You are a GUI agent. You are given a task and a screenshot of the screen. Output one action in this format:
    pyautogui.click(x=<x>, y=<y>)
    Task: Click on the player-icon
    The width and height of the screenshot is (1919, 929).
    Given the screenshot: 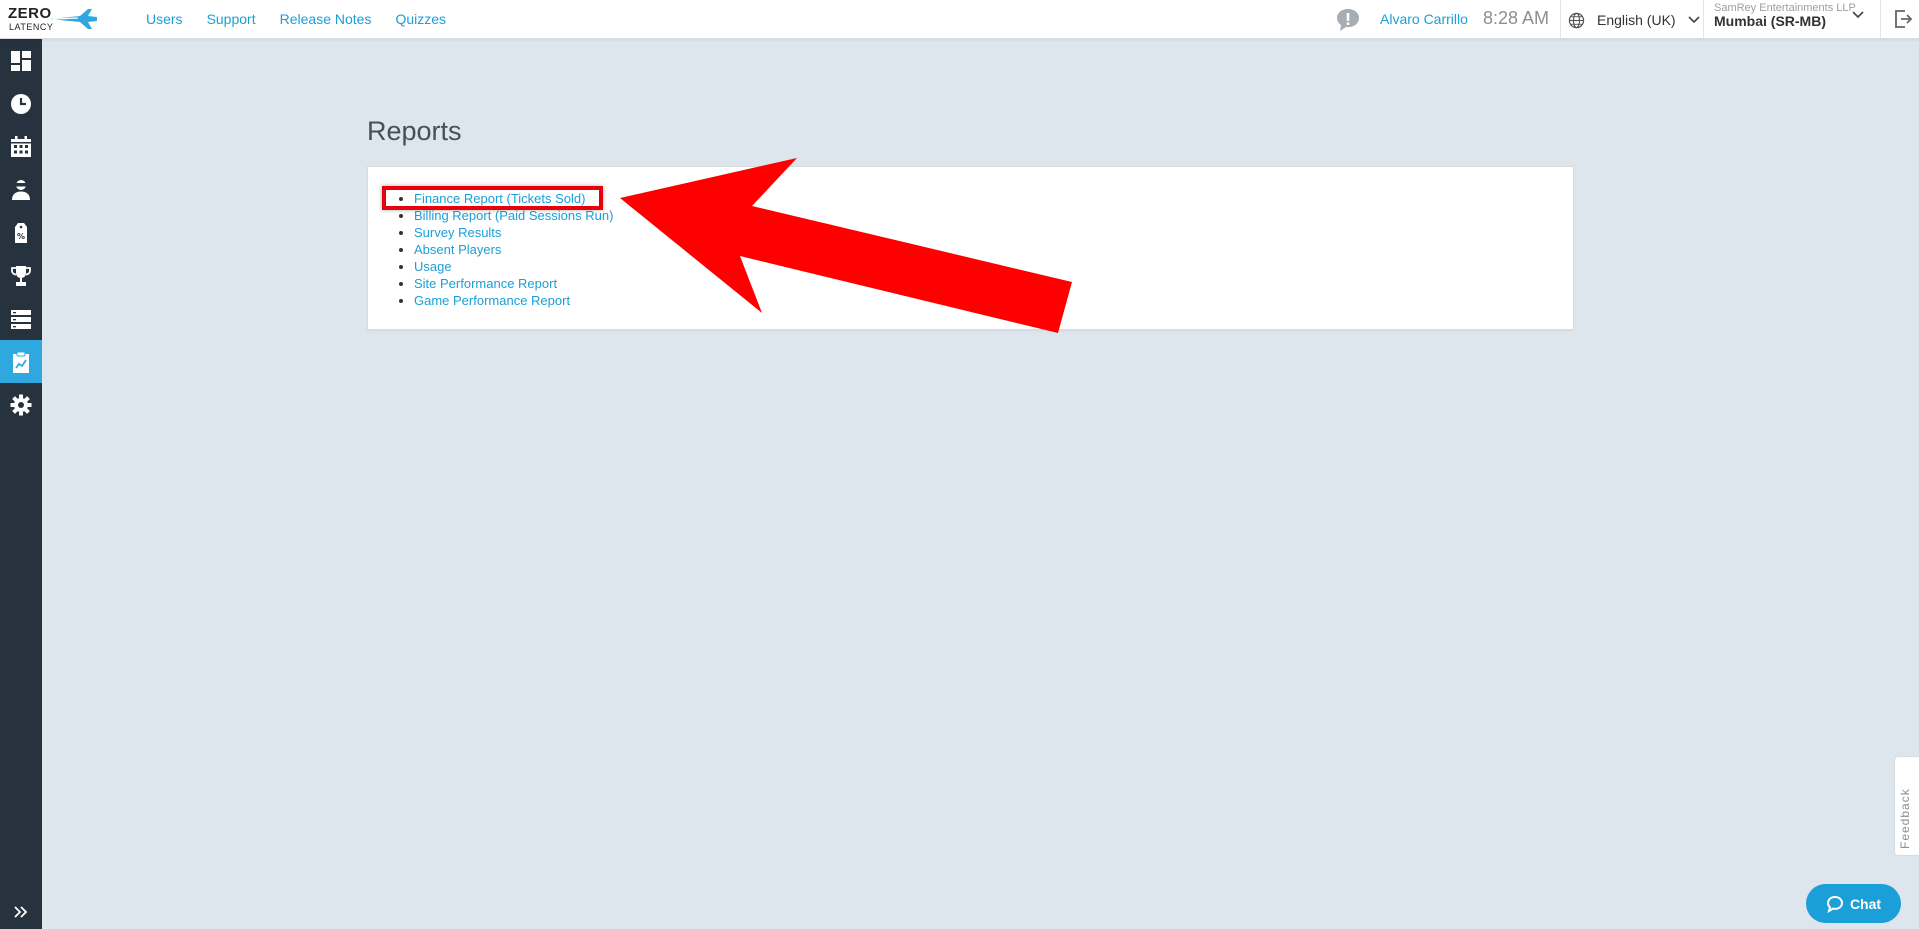 What is the action you would take?
    pyautogui.click(x=21, y=189)
    